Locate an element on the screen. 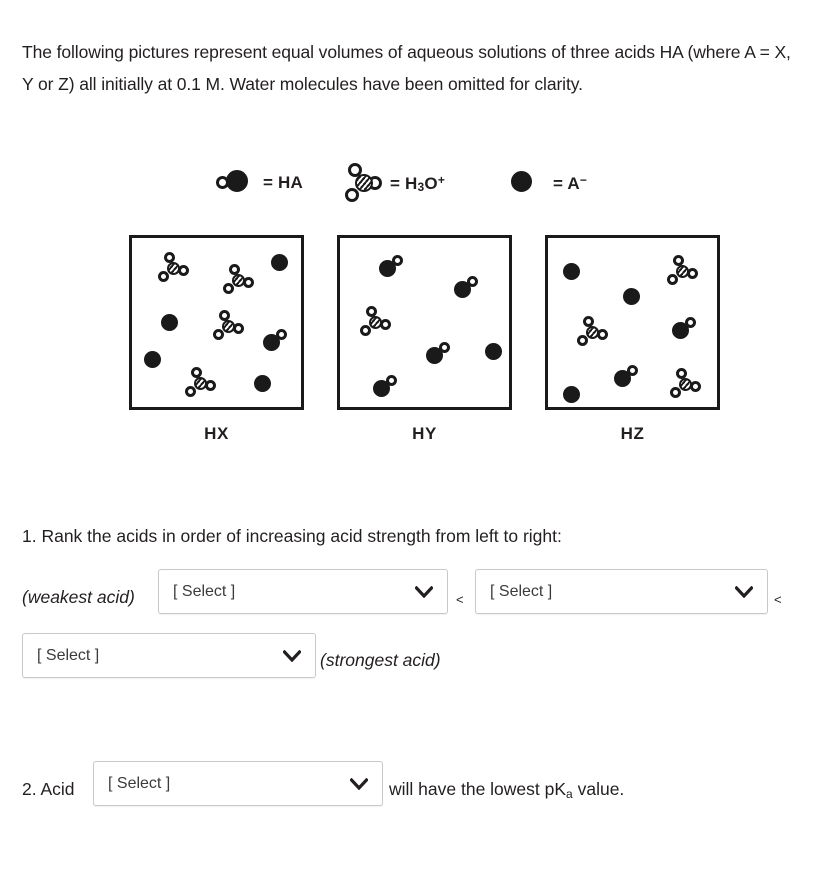  rank-select-1: [ Select ] is located at coordinates (303, 591).